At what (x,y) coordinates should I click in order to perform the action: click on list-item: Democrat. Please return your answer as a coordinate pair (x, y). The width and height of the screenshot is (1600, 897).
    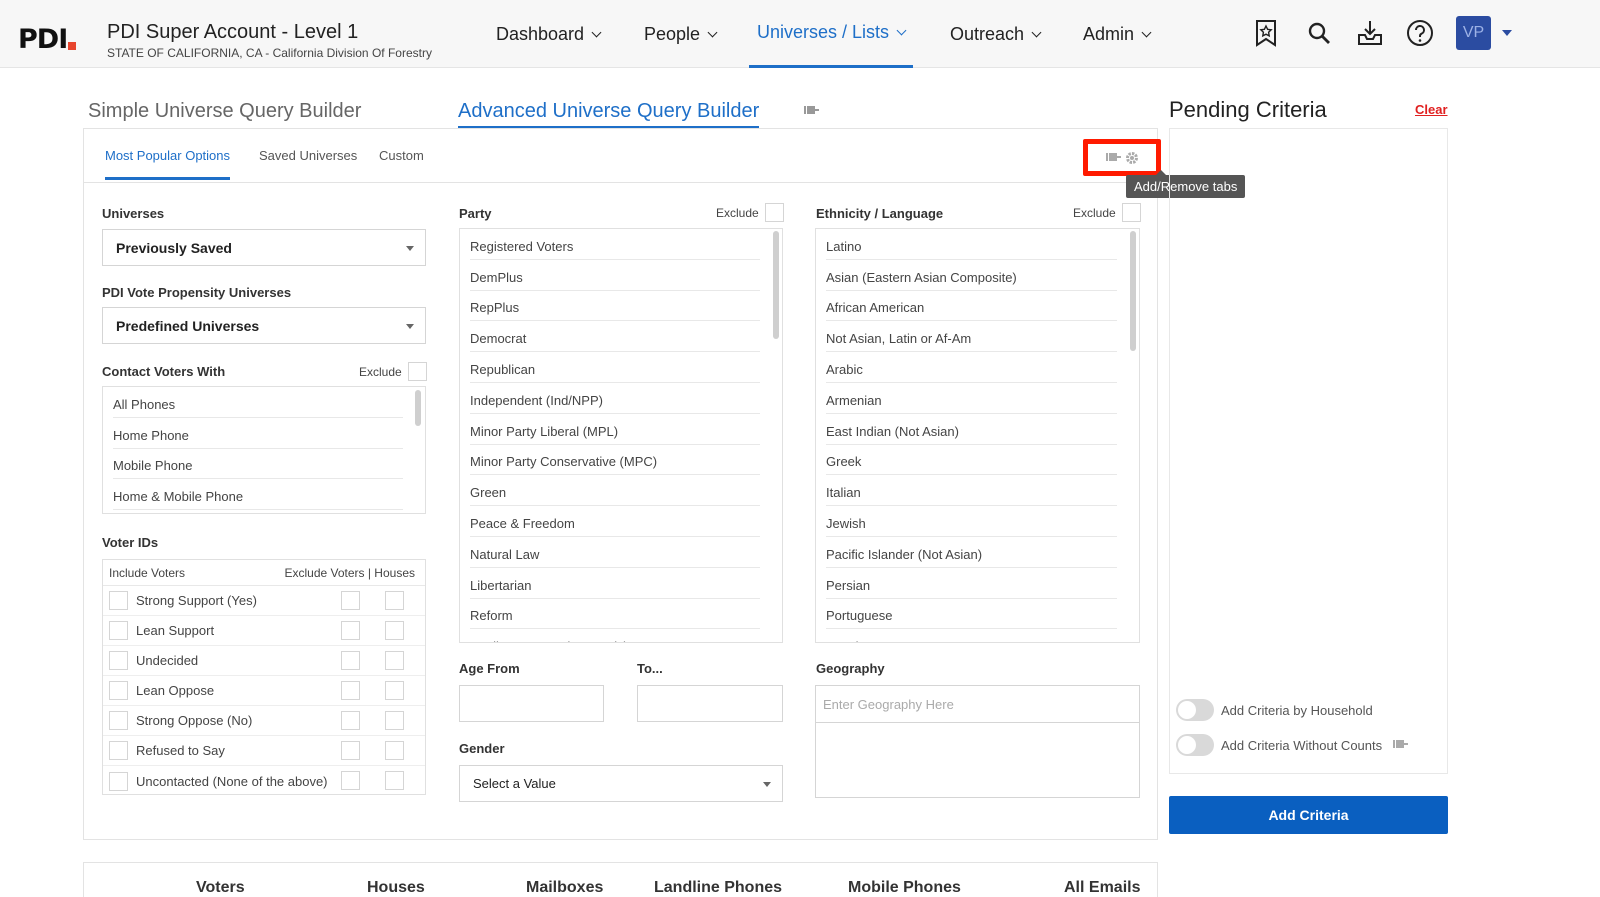
    Looking at the image, I should click on (615, 337).